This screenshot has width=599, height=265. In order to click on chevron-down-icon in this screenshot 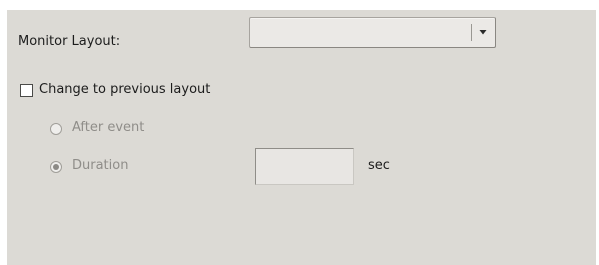, I will do `click(483, 32)`.